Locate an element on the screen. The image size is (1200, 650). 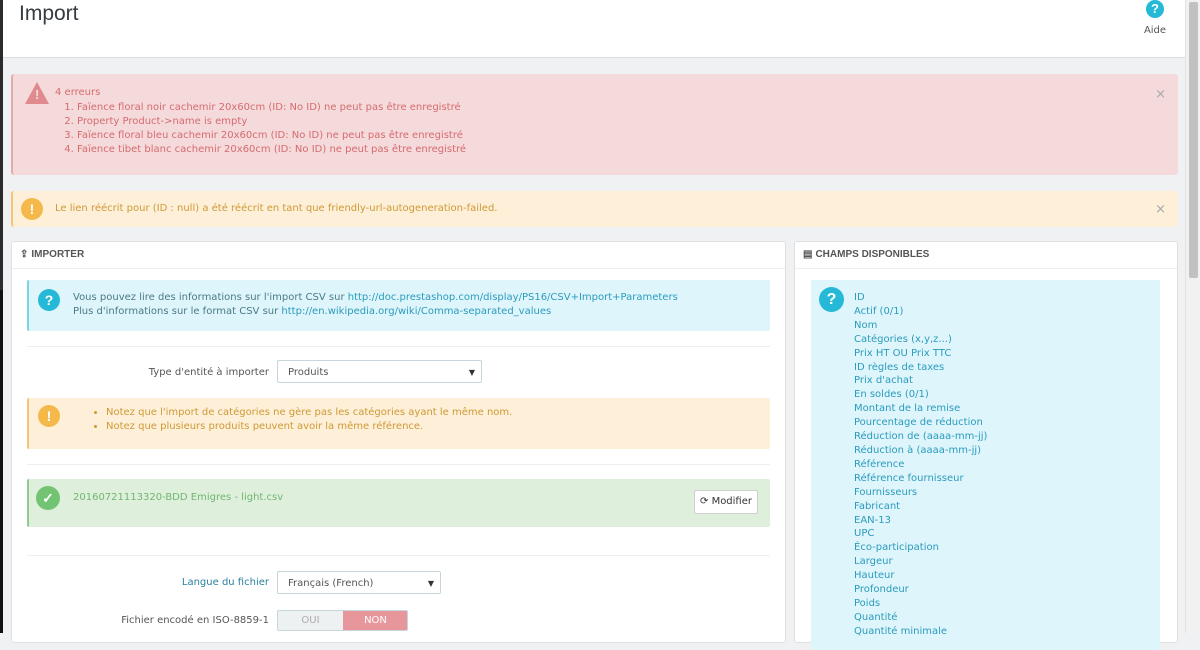
available-fields-heading: ▤ CHAMPS DISPONIBLES is located at coordinates (986, 255).